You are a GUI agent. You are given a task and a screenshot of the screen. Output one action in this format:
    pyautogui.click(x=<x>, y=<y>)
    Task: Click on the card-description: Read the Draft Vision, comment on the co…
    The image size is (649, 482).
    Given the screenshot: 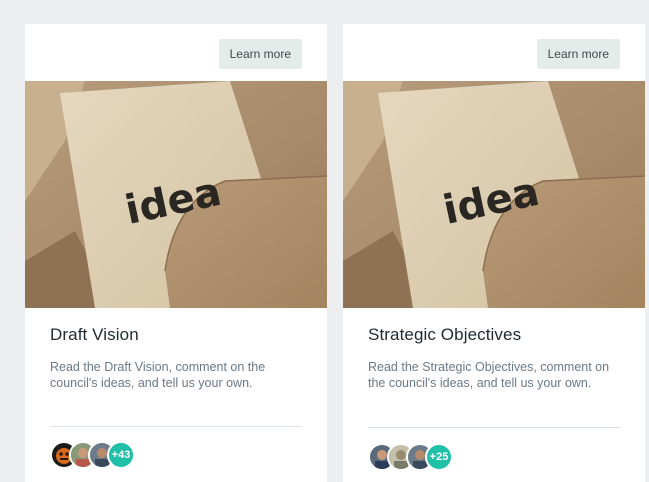 What is the action you would take?
    pyautogui.click(x=158, y=375)
    